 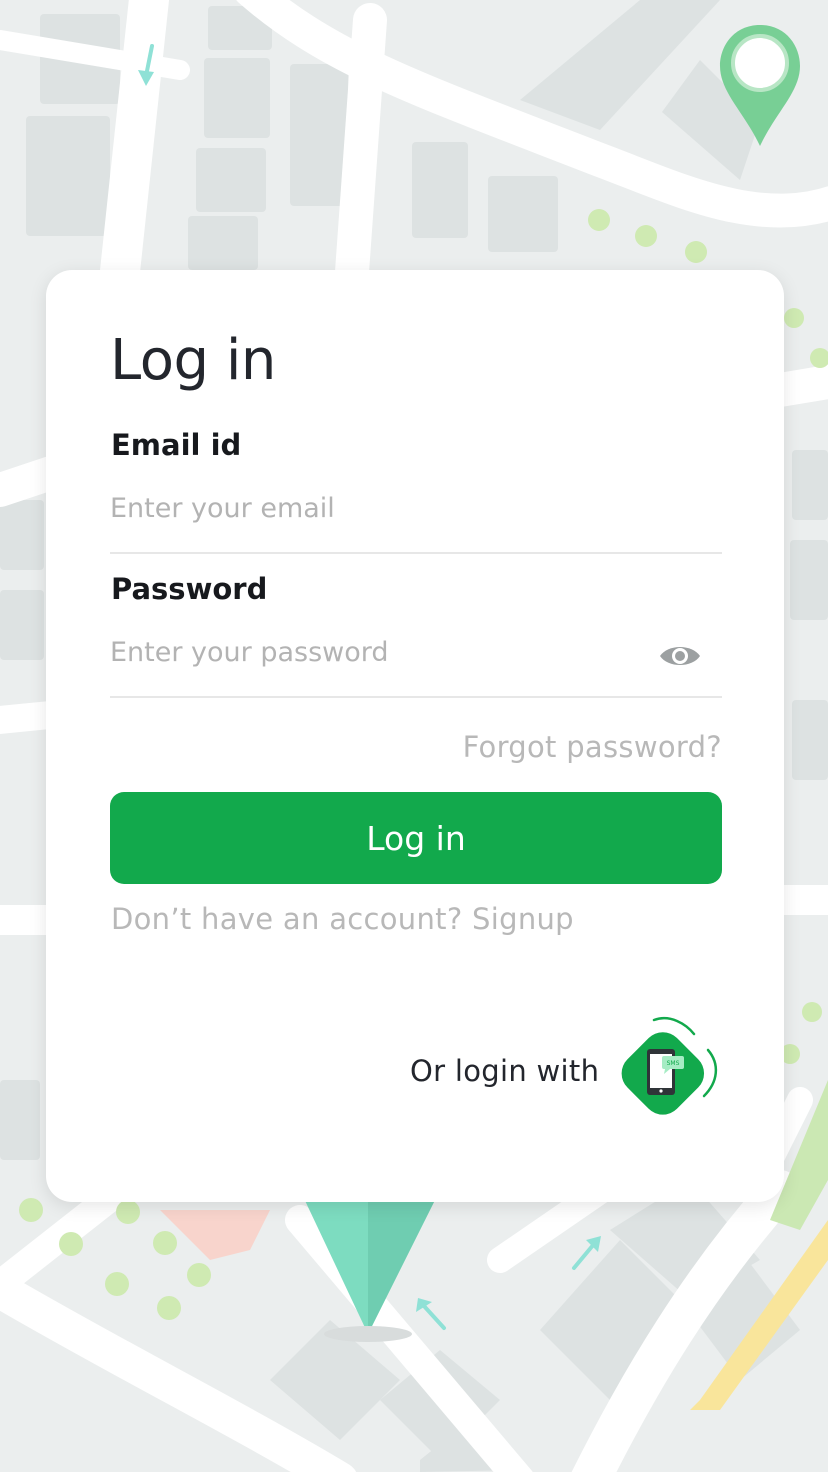 What do you see at coordinates (193, 360) in the screenshot?
I see `page-title: Log in` at bounding box center [193, 360].